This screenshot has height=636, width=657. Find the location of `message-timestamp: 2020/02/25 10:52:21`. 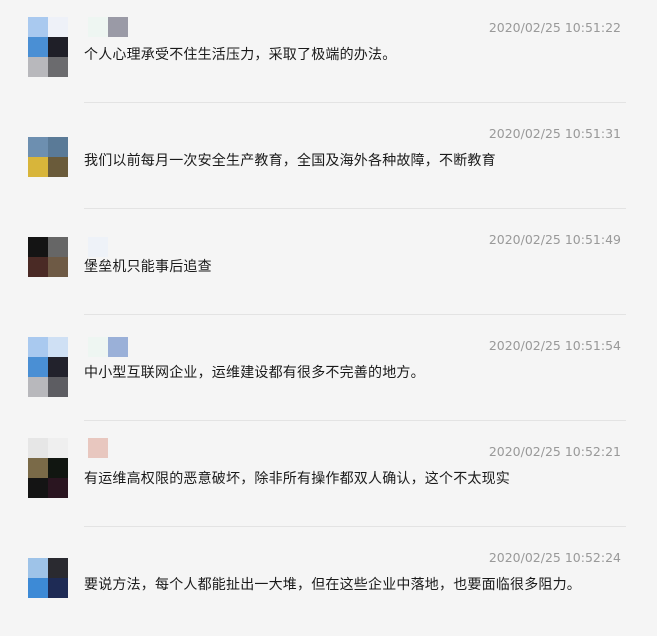

message-timestamp: 2020/02/25 10:52:21 is located at coordinates (554, 451).